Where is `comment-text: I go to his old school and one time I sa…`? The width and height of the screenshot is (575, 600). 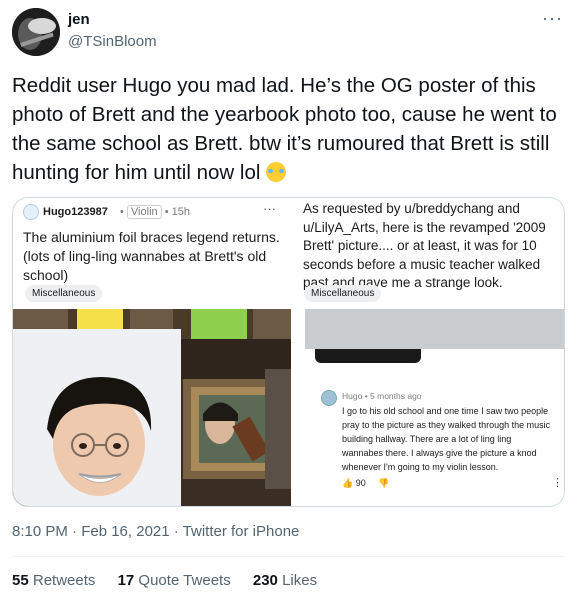 comment-text: I go to his old school and one time I sa… is located at coordinates (446, 439).